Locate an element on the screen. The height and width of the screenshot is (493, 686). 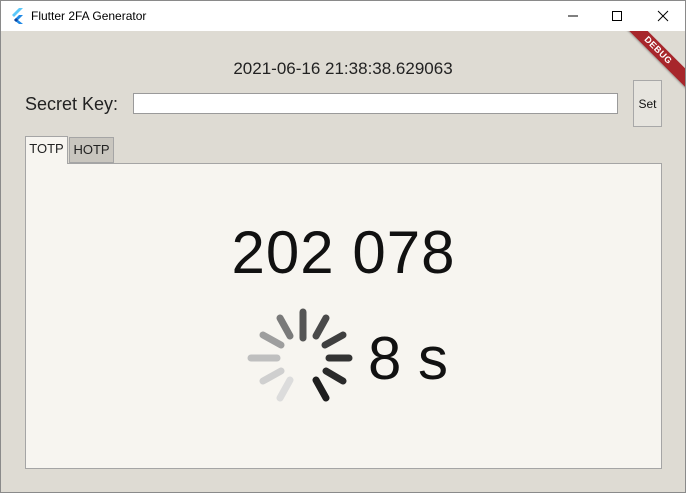
maximize-button is located at coordinates (617, 16).